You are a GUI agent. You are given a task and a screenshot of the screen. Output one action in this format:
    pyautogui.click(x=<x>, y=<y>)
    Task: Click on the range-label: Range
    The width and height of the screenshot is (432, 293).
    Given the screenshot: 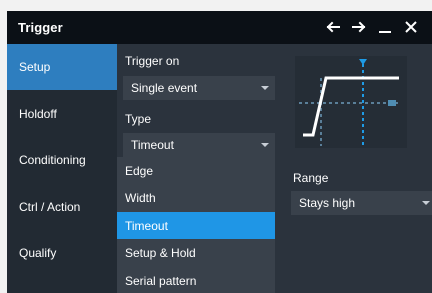 What is the action you would take?
    pyautogui.click(x=311, y=178)
    